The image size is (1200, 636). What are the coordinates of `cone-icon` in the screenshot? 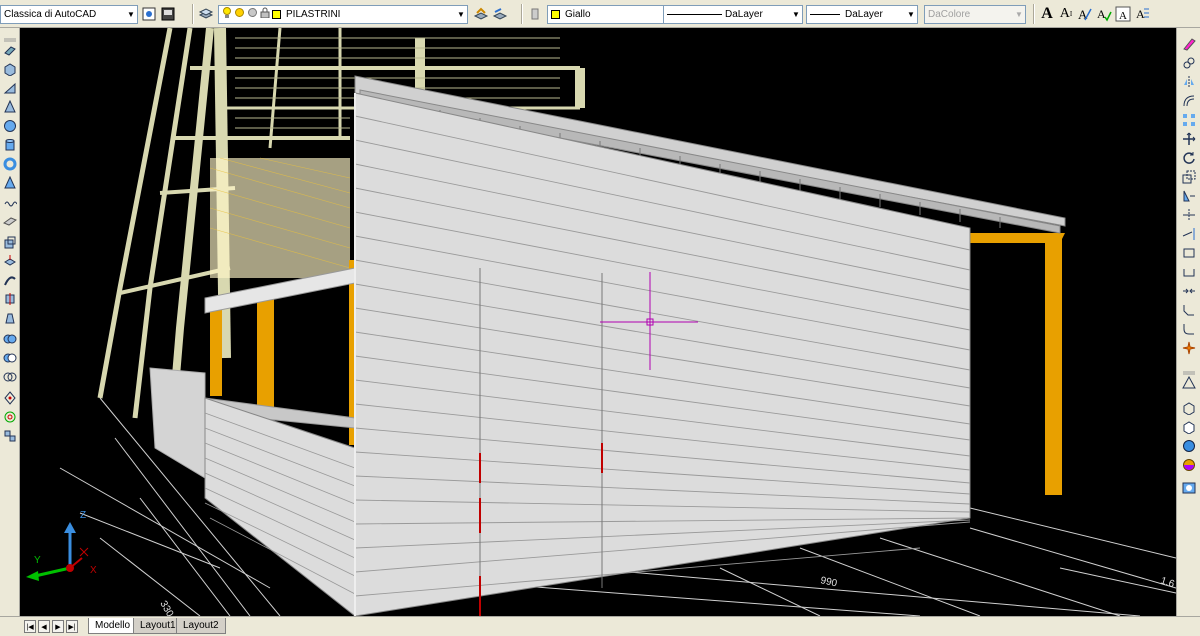 It's located at (10, 107).